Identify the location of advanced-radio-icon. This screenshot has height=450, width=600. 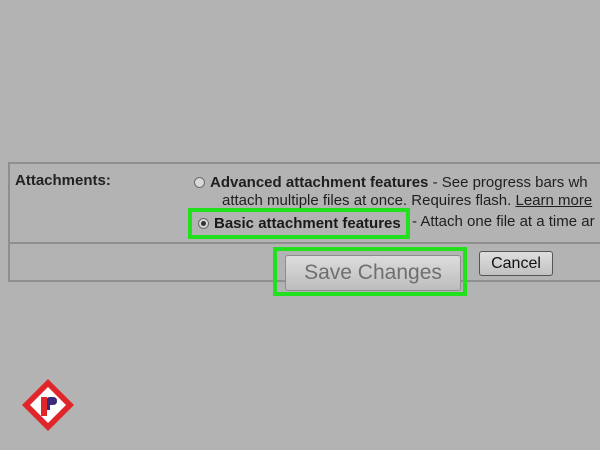
(199, 182).